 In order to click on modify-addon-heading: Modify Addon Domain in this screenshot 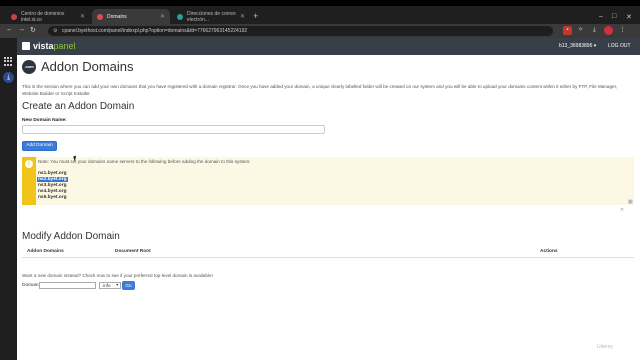, I will do `click(71, 236)`.